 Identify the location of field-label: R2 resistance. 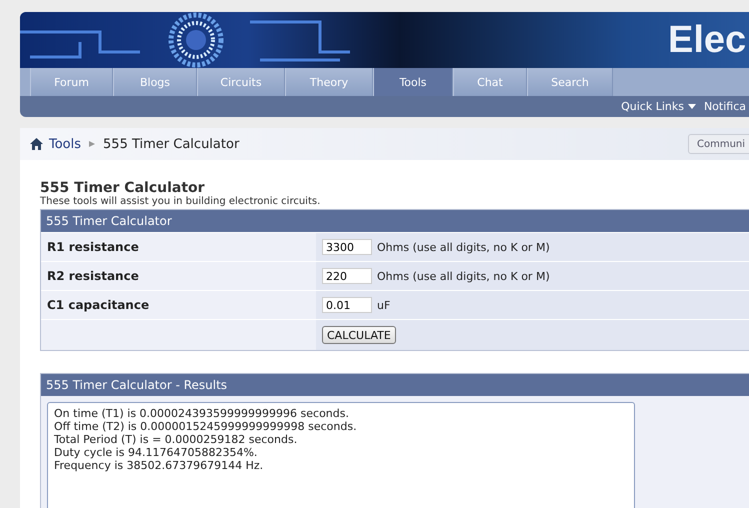
(178, 276).